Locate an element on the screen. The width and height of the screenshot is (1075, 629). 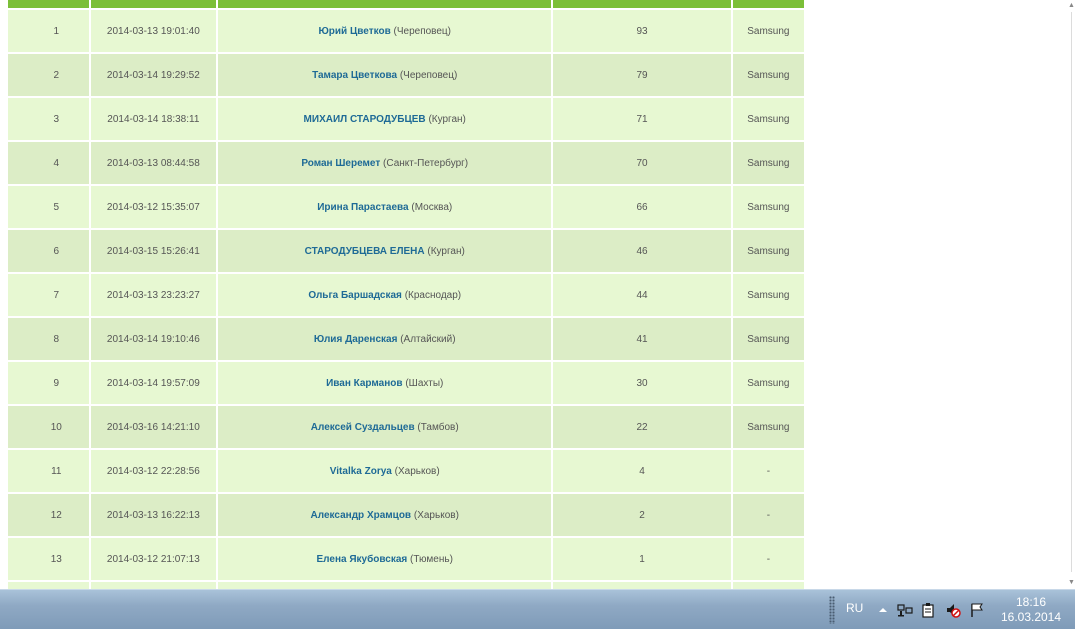
cell-player: Ирина Парастаева (Москва) is located at coordinates (385, 208).